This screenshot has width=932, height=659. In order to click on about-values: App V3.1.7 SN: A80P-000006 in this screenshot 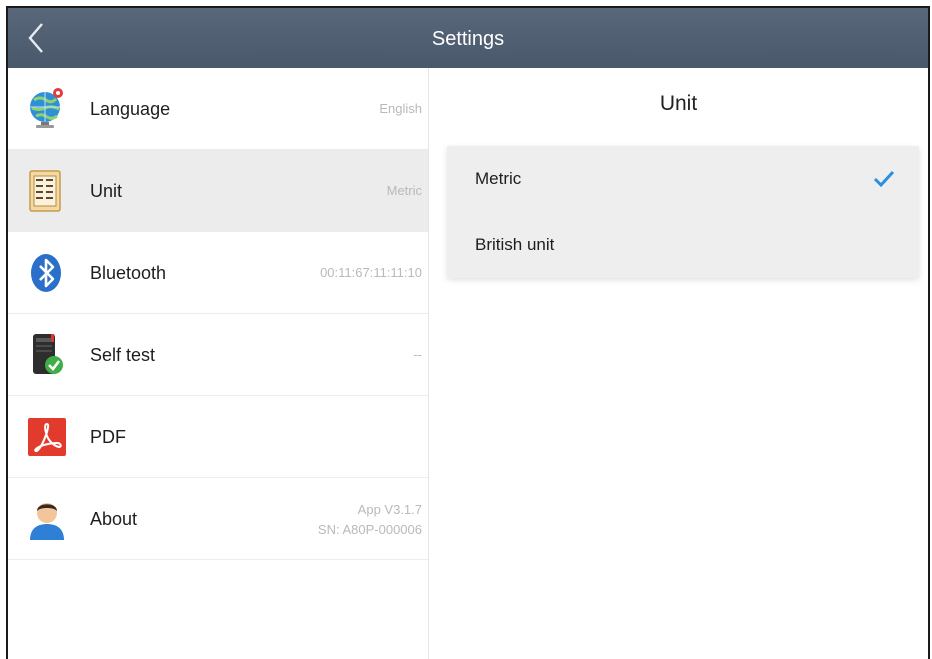, I will do `click(370, 520)`.